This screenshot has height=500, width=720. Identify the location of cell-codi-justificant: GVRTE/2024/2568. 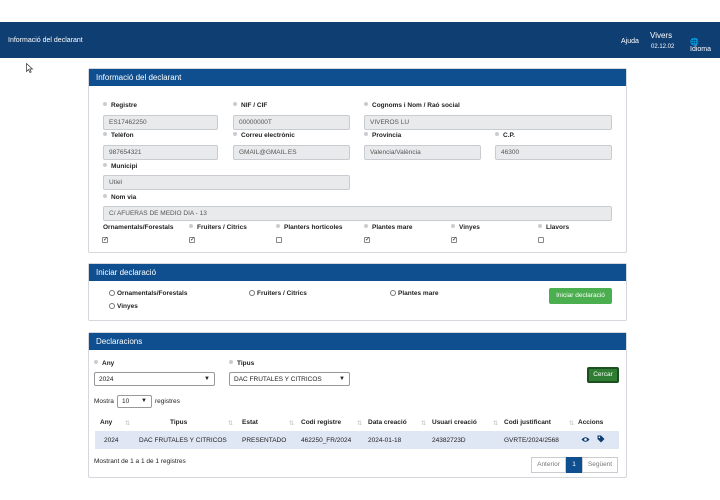
(531, 440).